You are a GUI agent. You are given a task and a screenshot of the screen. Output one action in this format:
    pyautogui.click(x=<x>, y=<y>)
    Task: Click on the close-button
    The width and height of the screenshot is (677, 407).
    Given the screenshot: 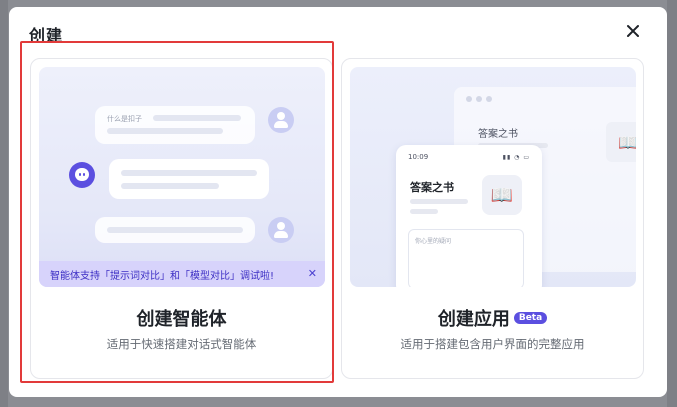 What is the action you would take?
    pyautogui.click(x=633, y=31)
    